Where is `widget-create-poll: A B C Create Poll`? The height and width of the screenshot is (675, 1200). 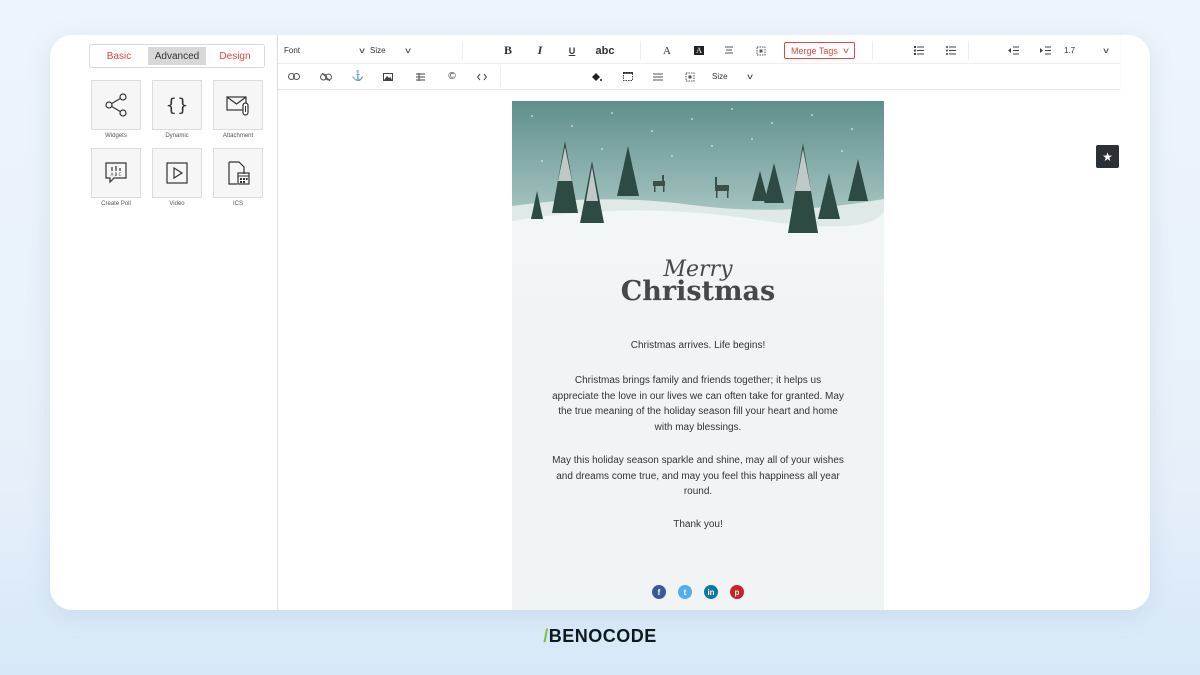
widget-create-poll: A B C Create Poll is located at coordinates (116, 179).